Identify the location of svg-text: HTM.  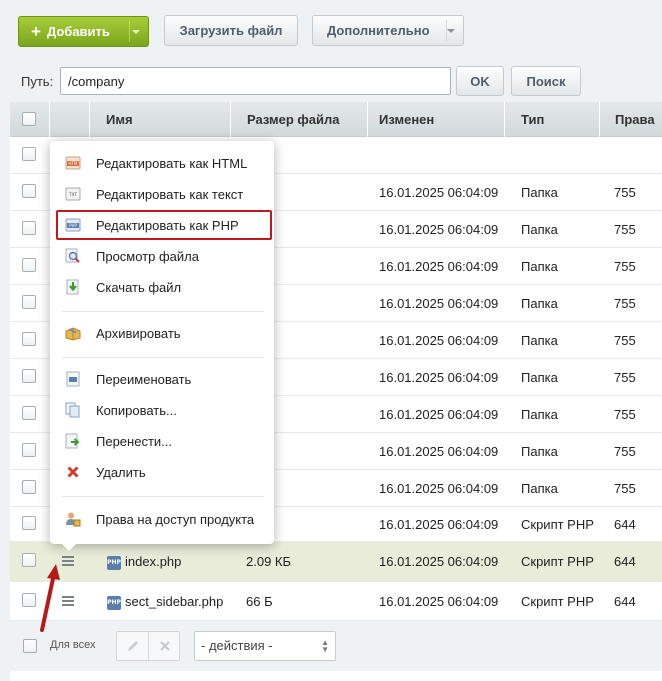
(73, 163).